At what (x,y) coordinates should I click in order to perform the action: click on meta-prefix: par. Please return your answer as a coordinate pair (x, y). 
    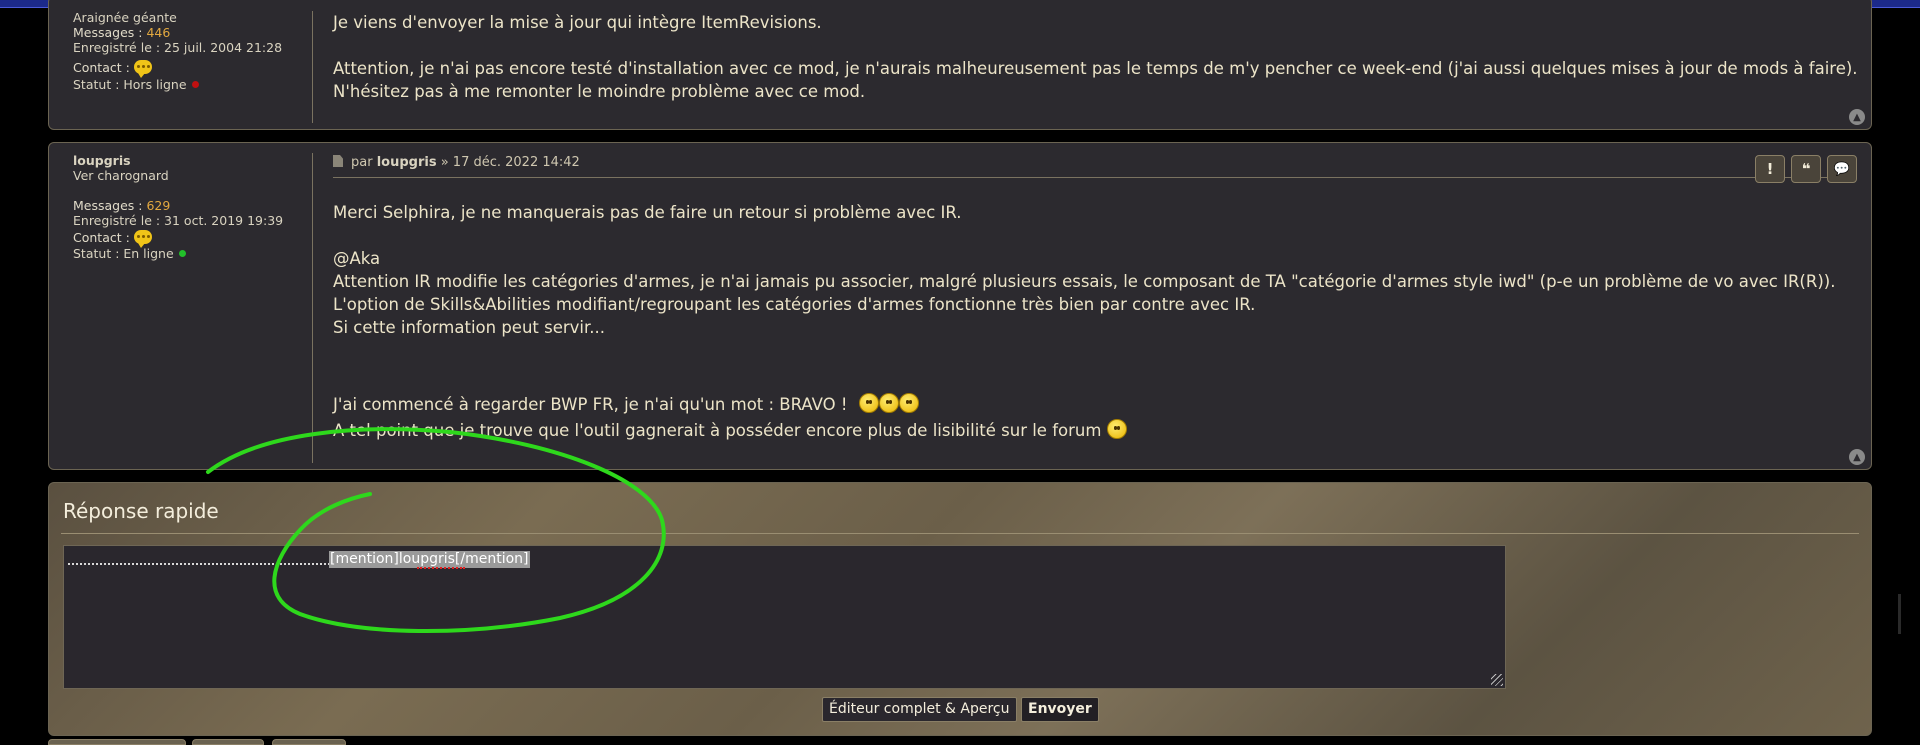
    Looking at the image, I should click on (362, 162).